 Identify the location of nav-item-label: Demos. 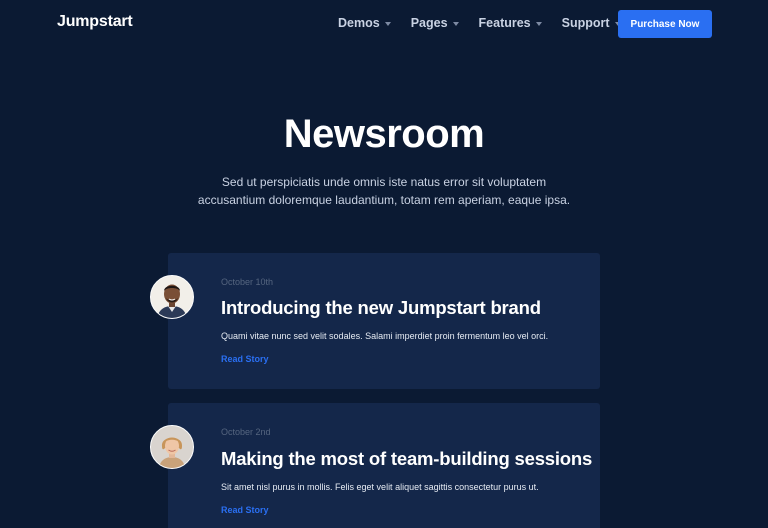
(359, 23).